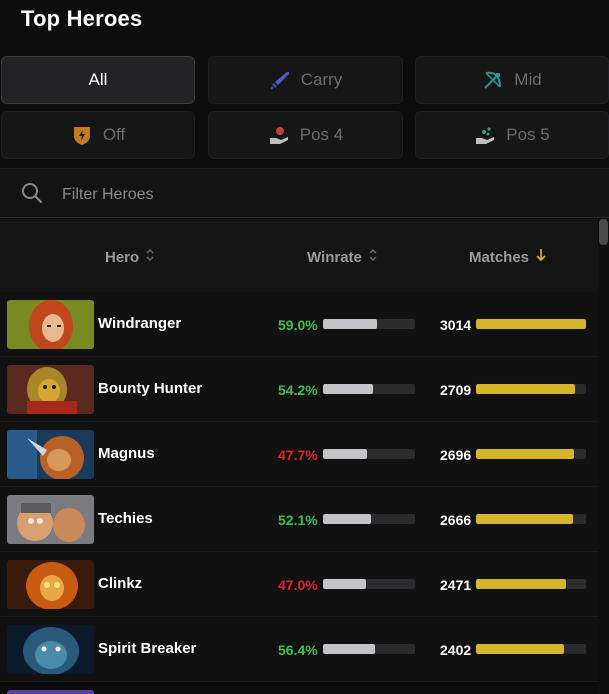 The height and width of the screenshot is (694, 609). What do you see at coordinates (82, 135) in the screenshot?
I see `shield-icon` at bounding box center [82, 135].